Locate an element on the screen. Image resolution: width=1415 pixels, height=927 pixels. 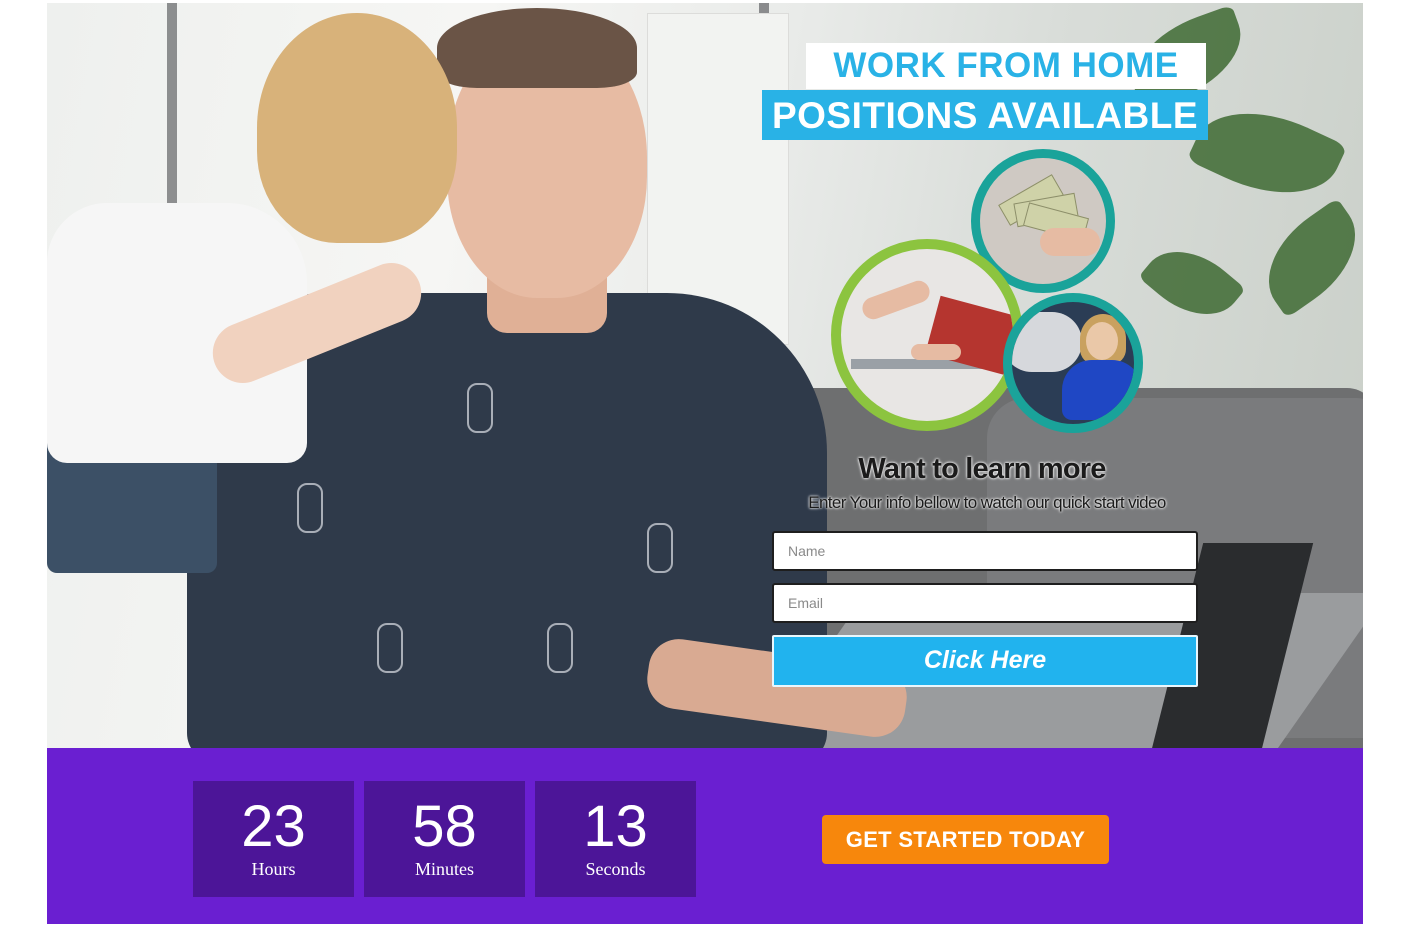
get-started-button: GET STARTED TODAY is located at coordinates (965, 839).